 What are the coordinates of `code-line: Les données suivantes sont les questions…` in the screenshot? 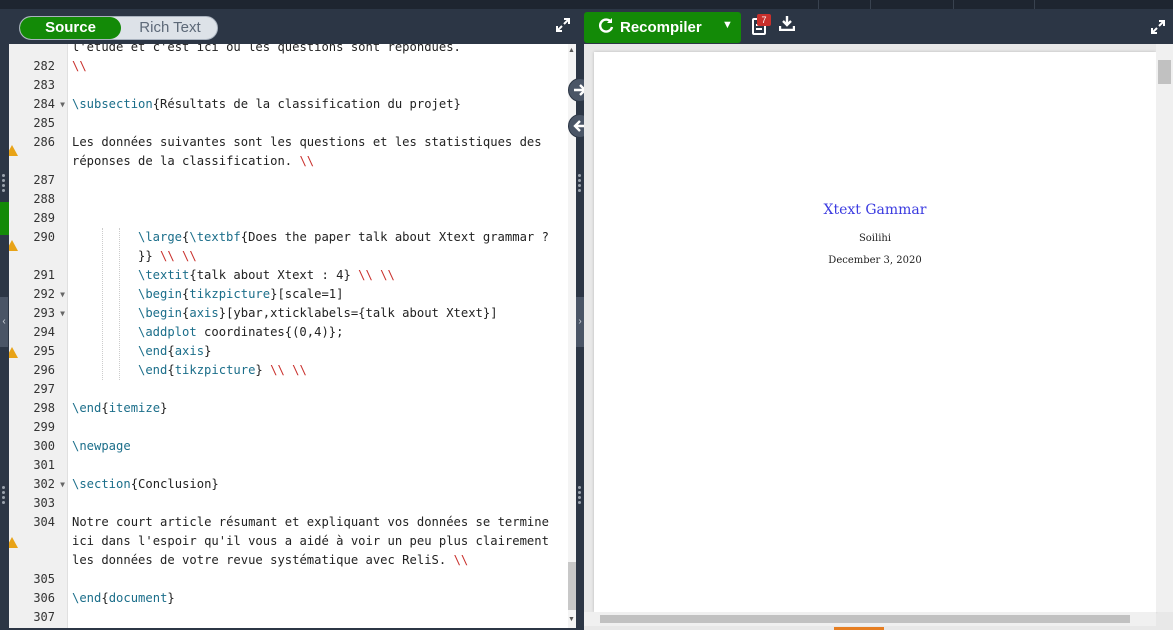 It's located at (307, 142).